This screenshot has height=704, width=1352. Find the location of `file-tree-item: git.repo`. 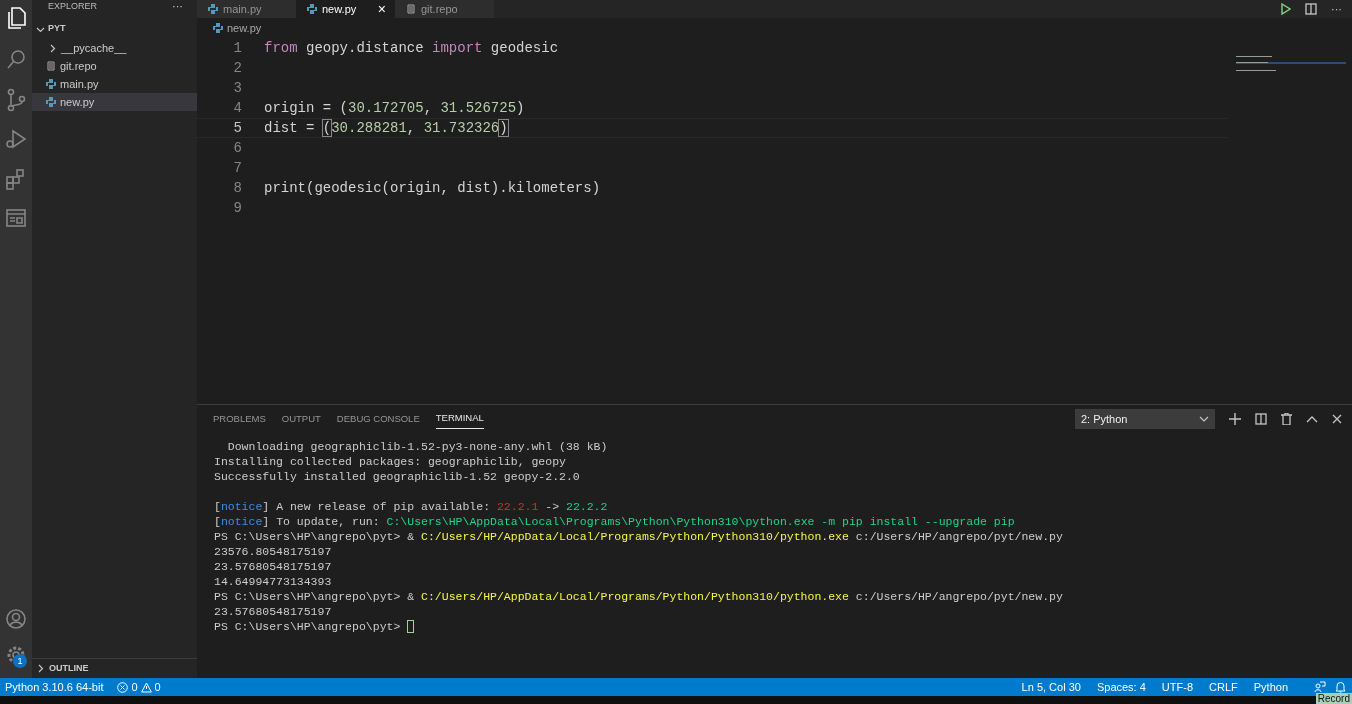

file-tree-item: git.repo is located at coordinates (114, 66).